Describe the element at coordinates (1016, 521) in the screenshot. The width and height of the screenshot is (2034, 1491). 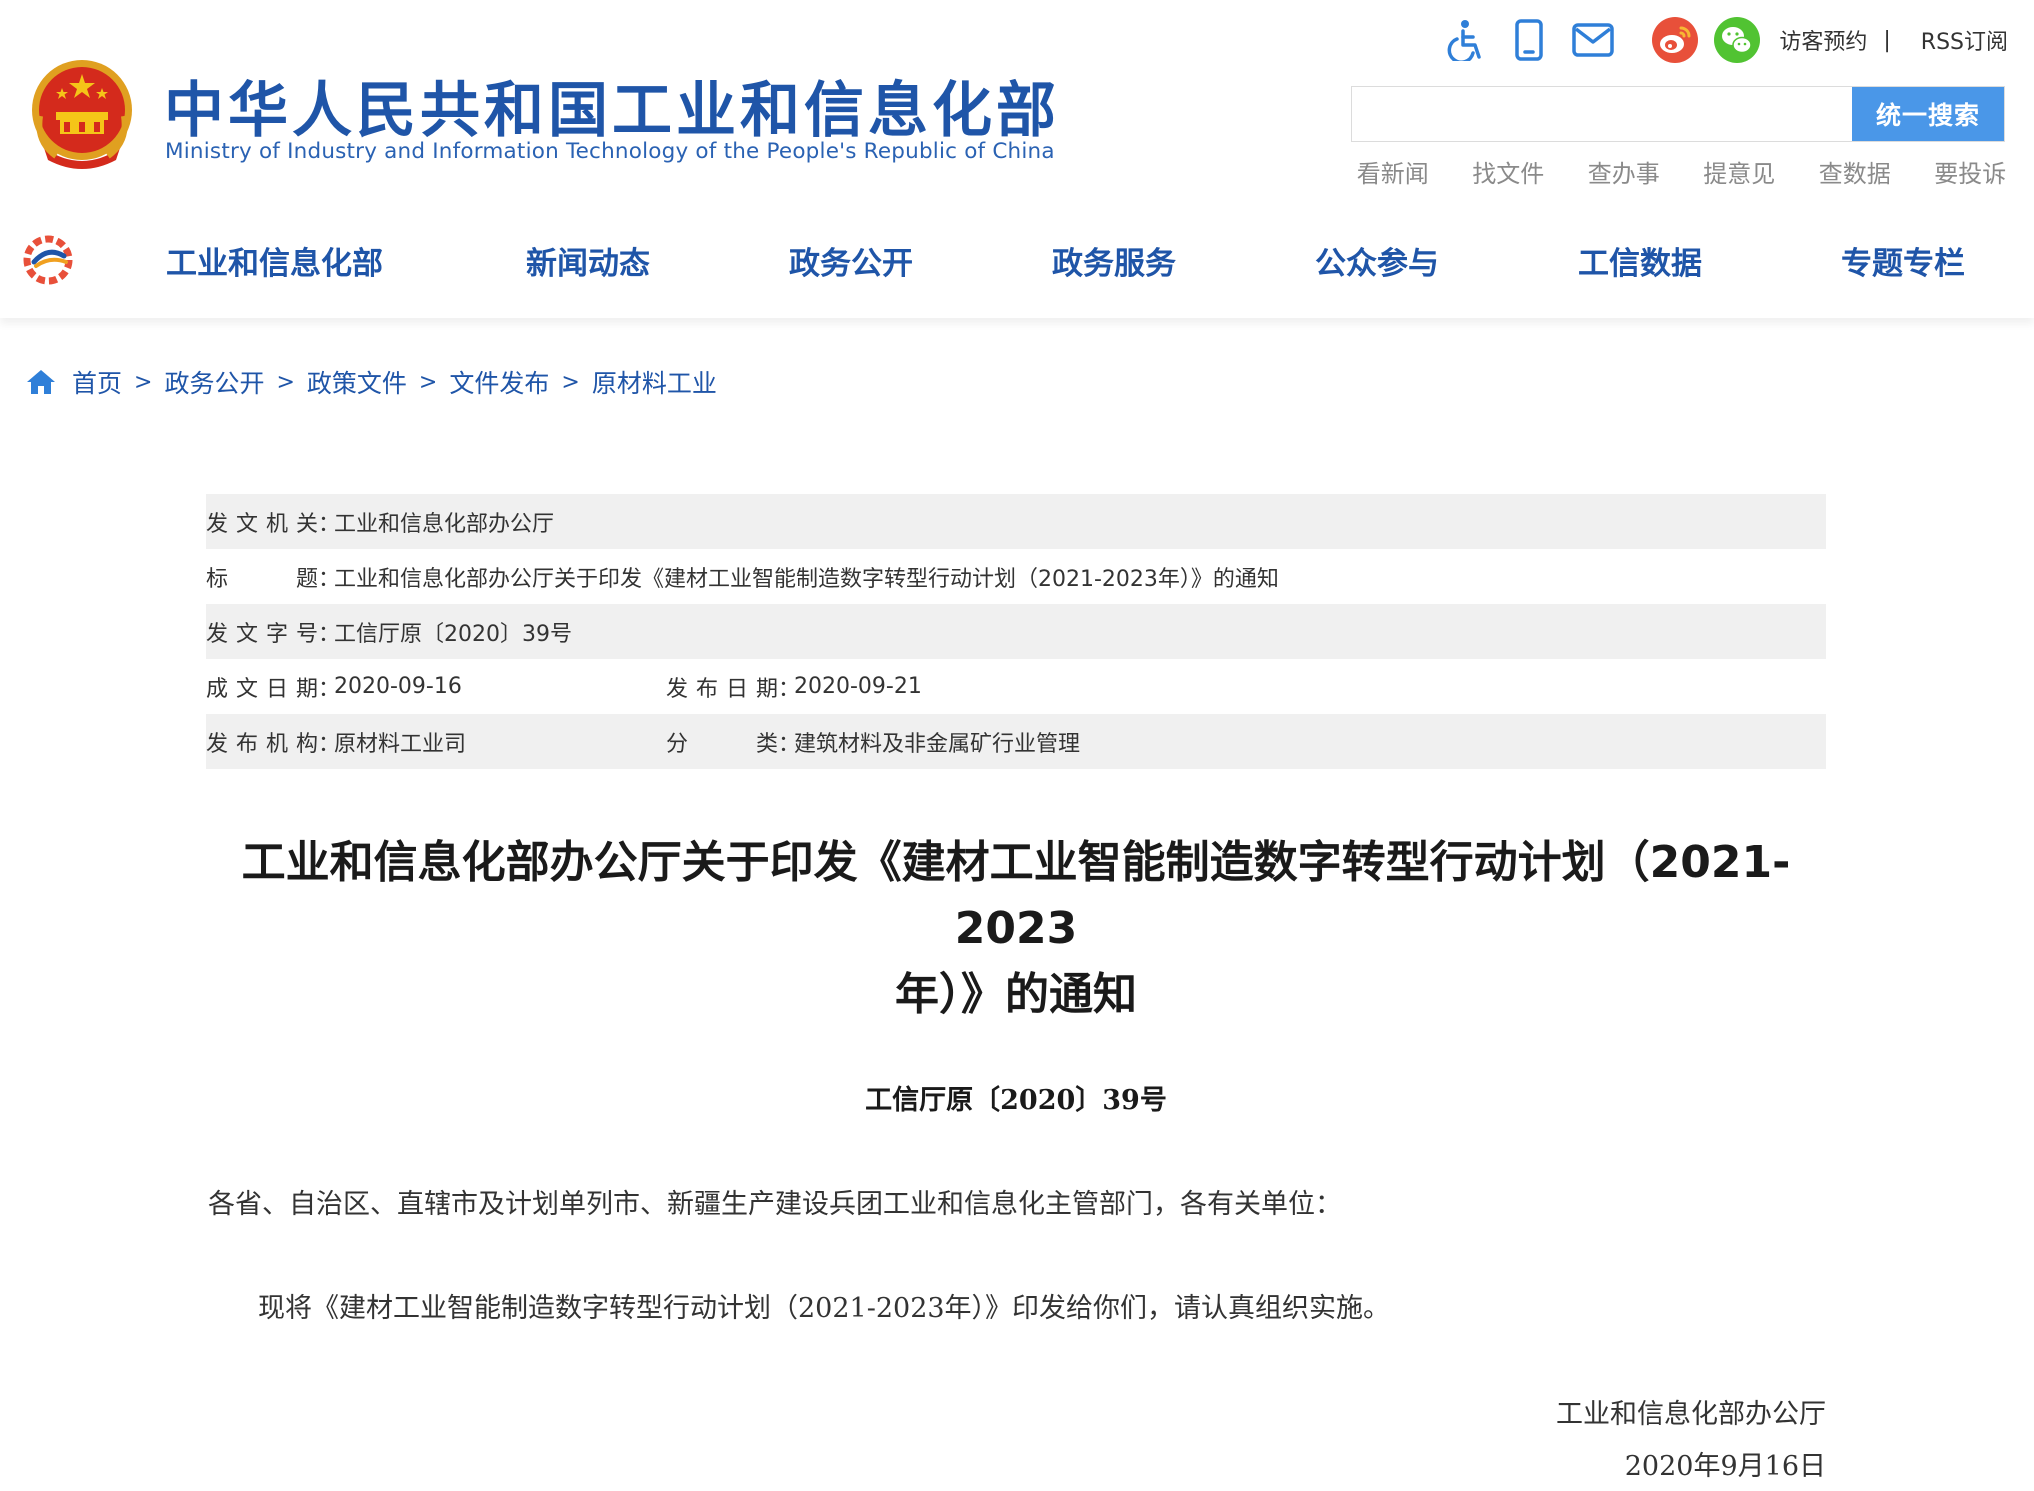
I see `info-row-issuer: 发文机关：工业和信息化部办公厅` at that location.